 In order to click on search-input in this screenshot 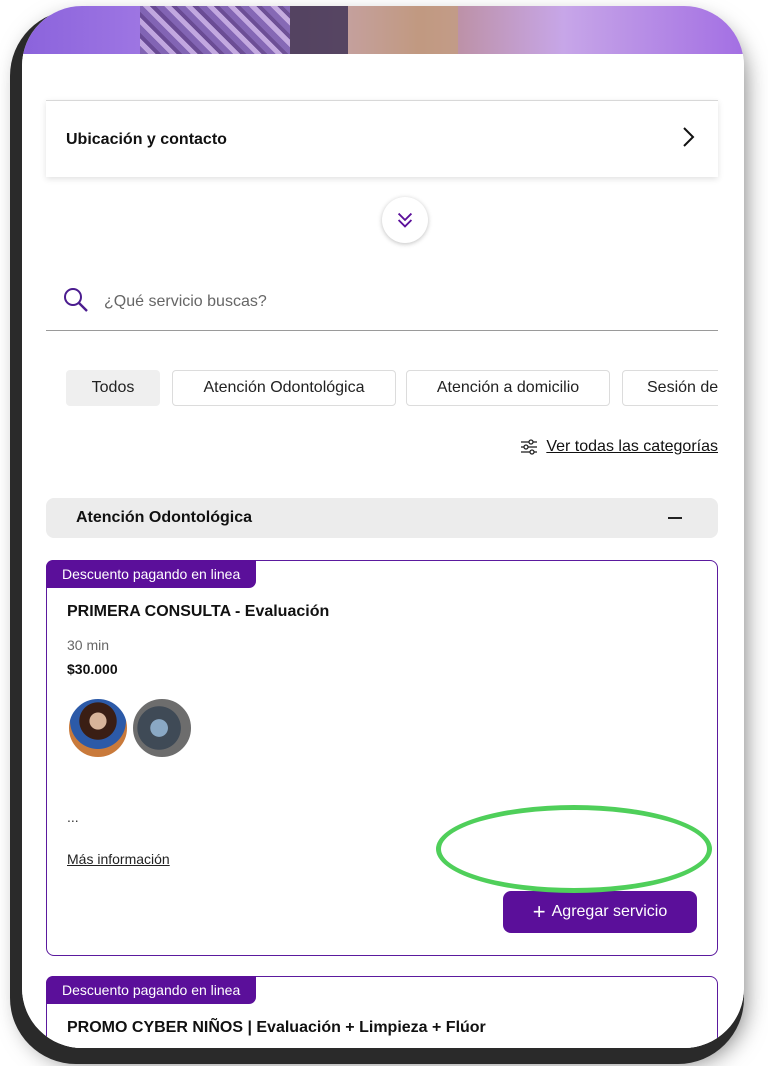, I will do `click(384, 302)`.